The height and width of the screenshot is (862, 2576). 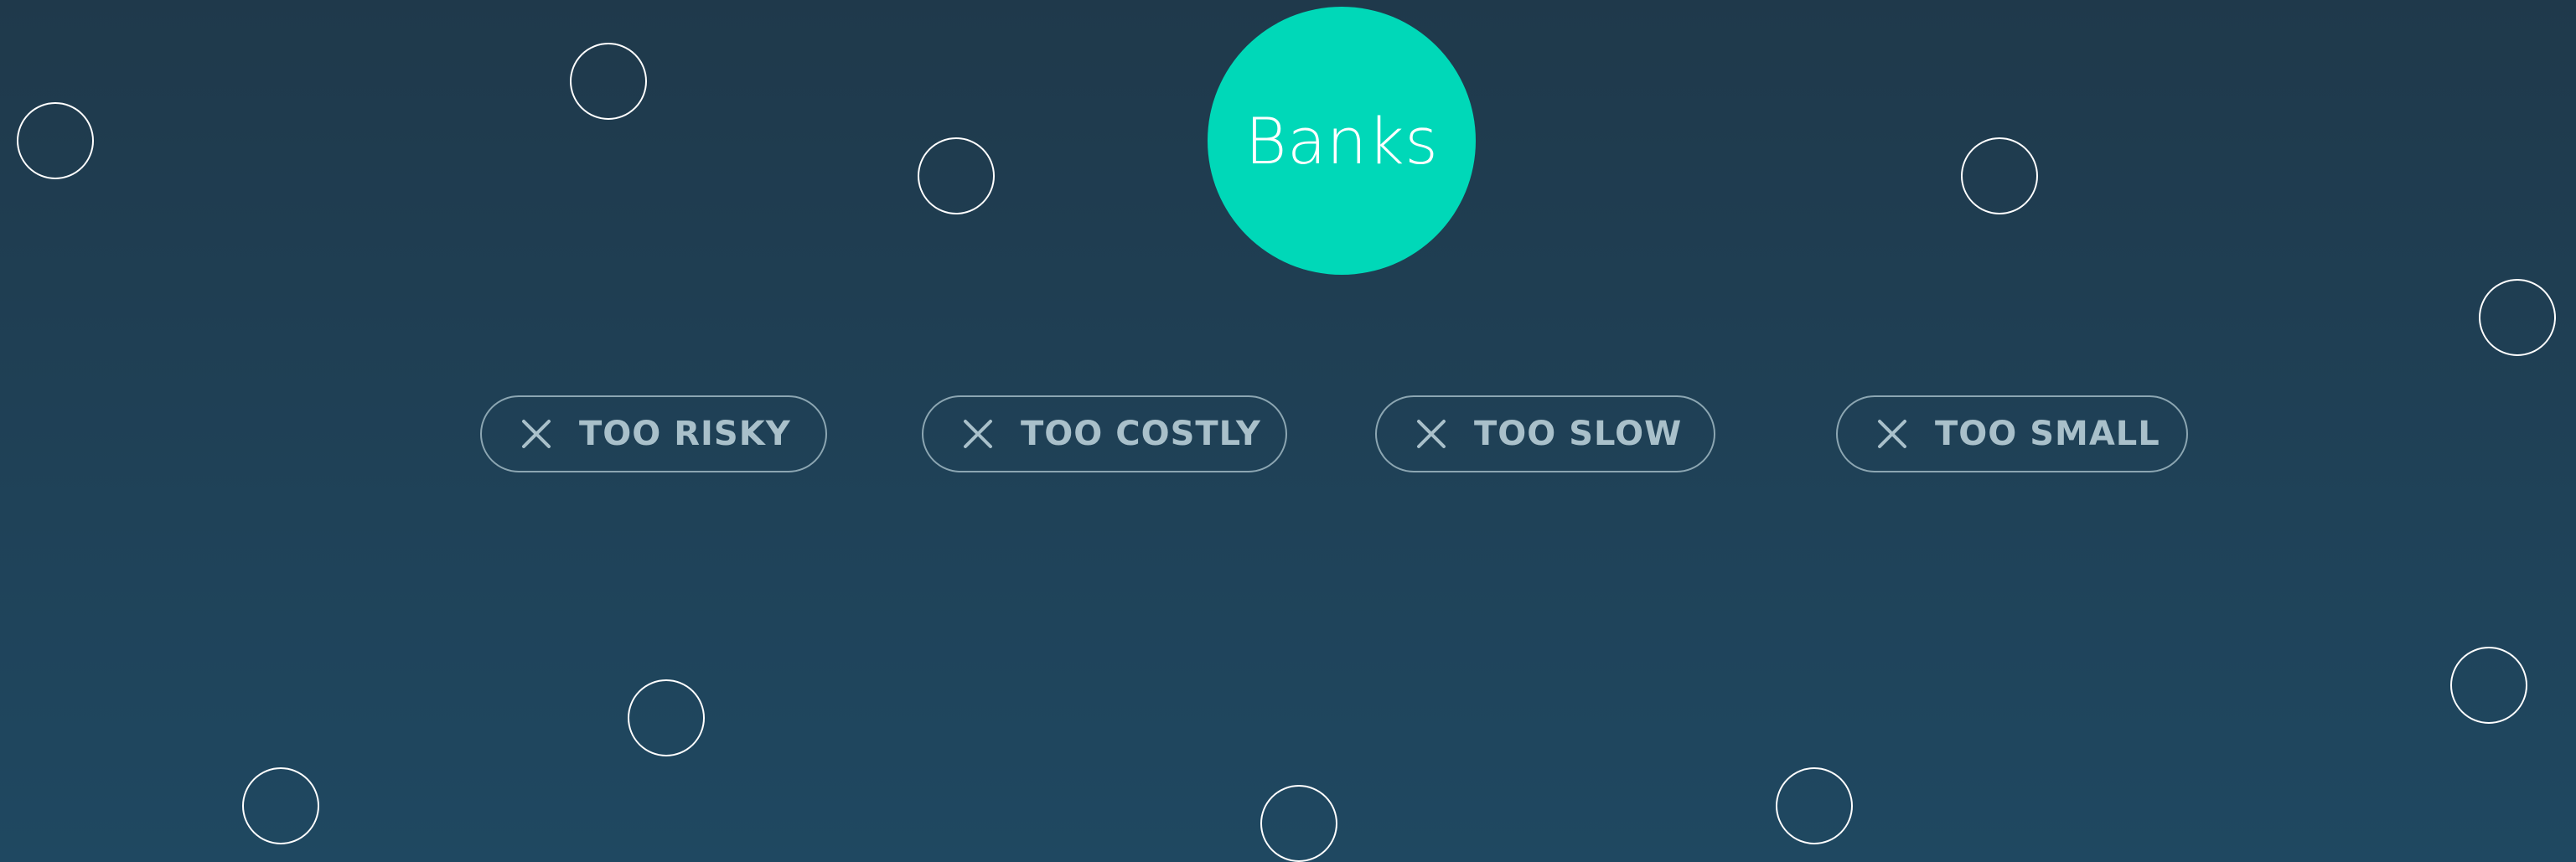 I want to click on hub-label: Banks, so click(x=1341, y=140).